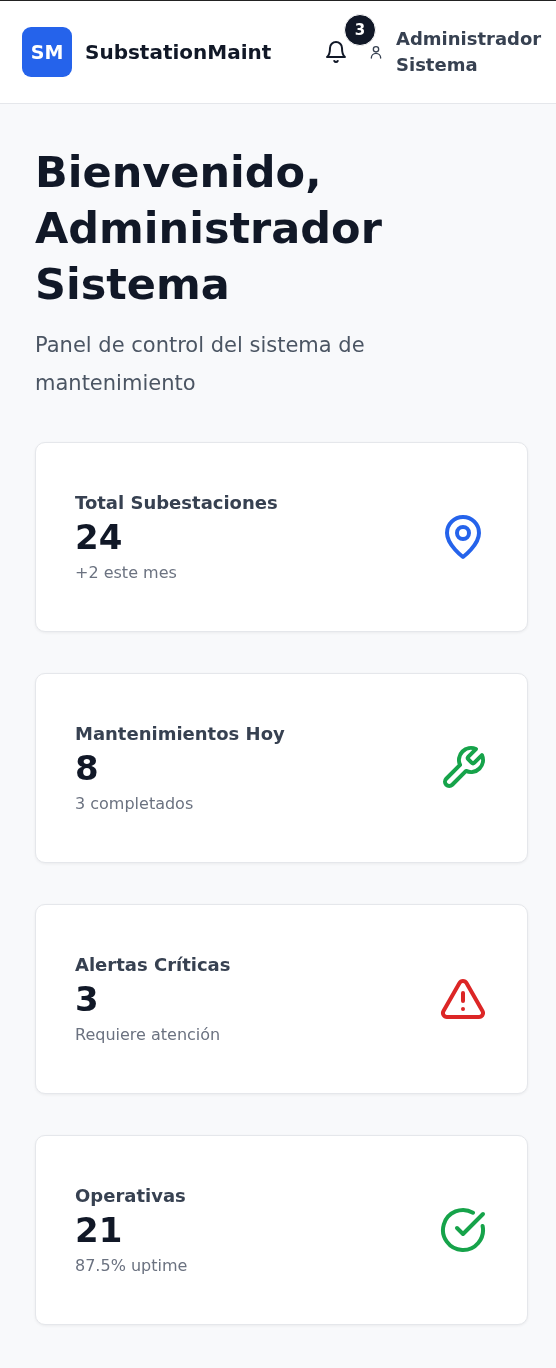 The height and width of the screenshot is (1368, 556). What do you see at coordinates (135, 803) in the screenshot?
I see `stat-note: 3 completados` at bounding box center [135, 803].